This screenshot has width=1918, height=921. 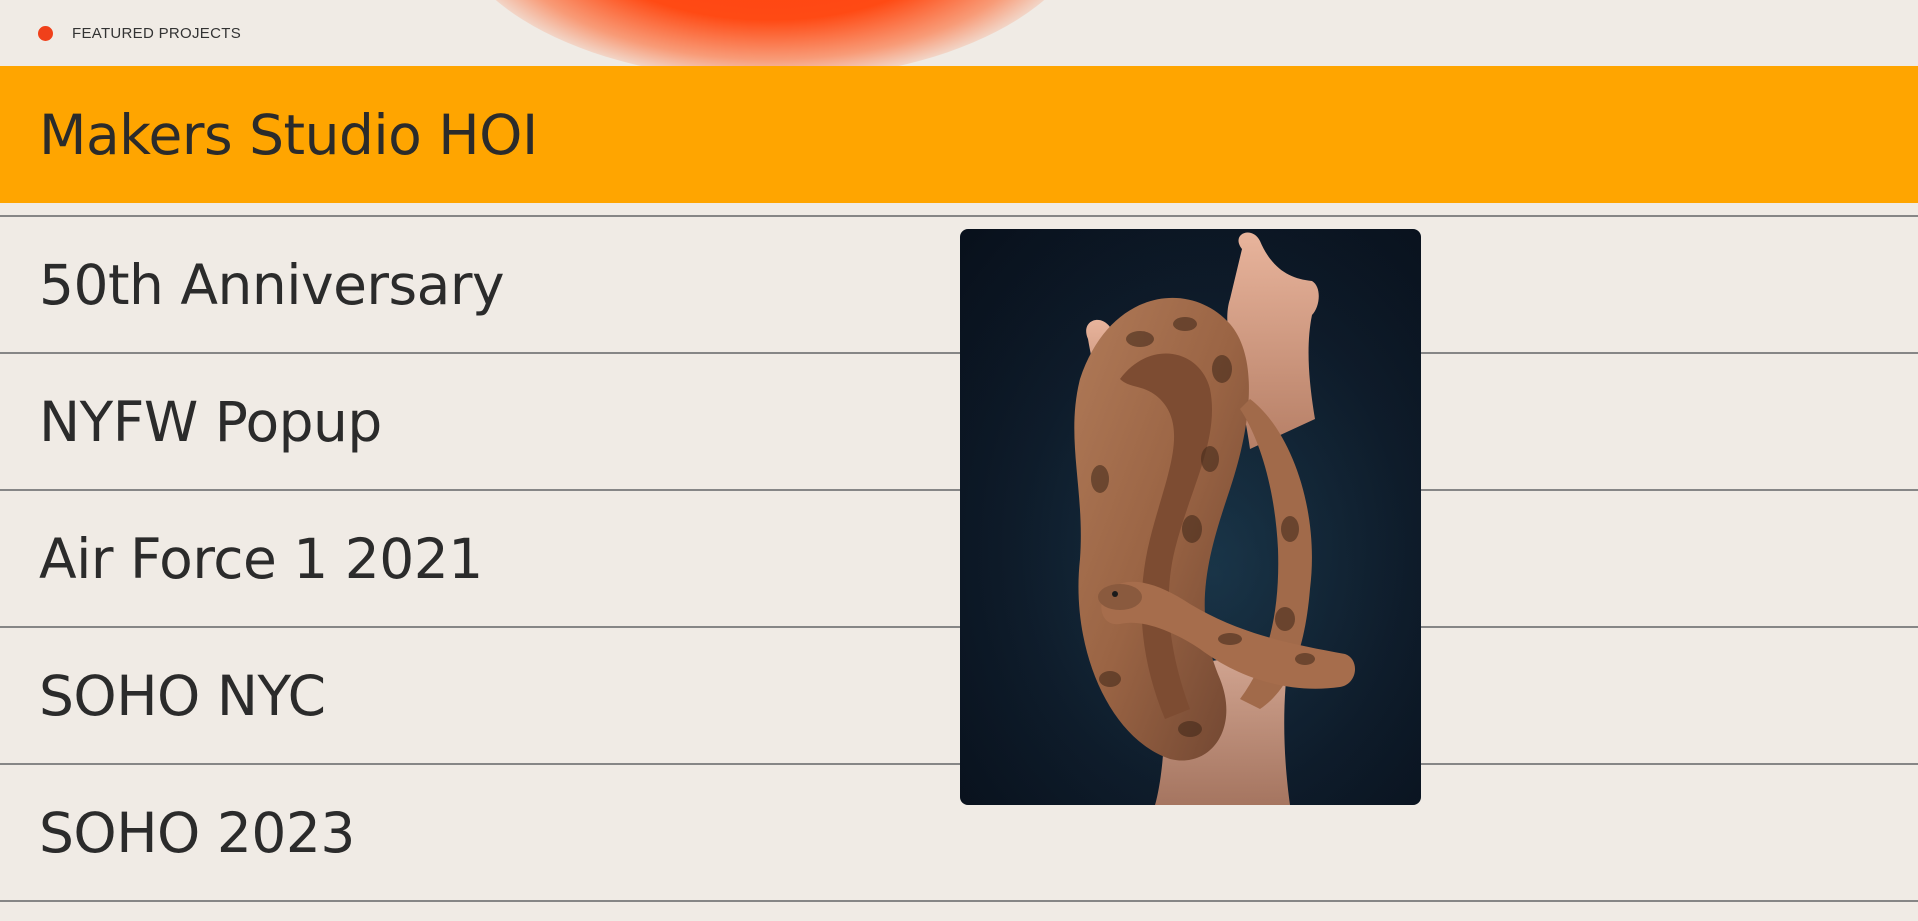 I want to click on project-row-makers-studio-hoi: Makers Studio HOI, so click(x=959, y=134).